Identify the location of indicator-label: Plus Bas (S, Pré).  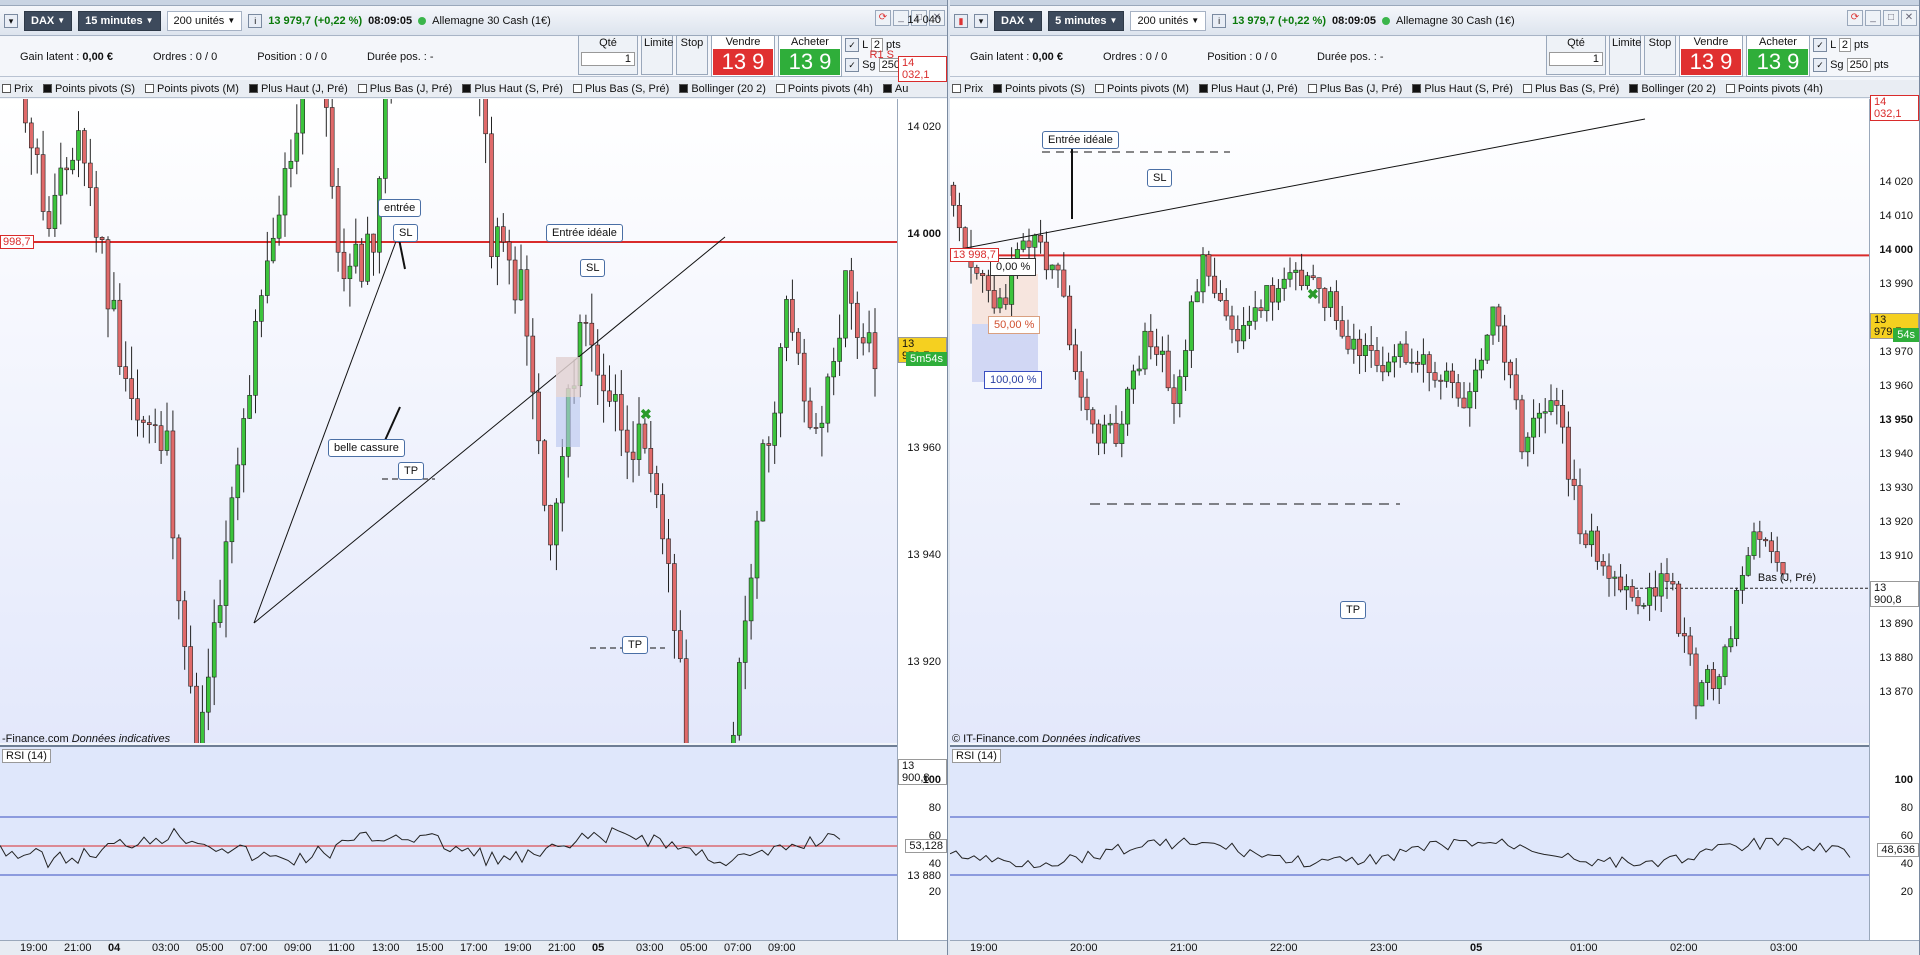
(1577, 88).